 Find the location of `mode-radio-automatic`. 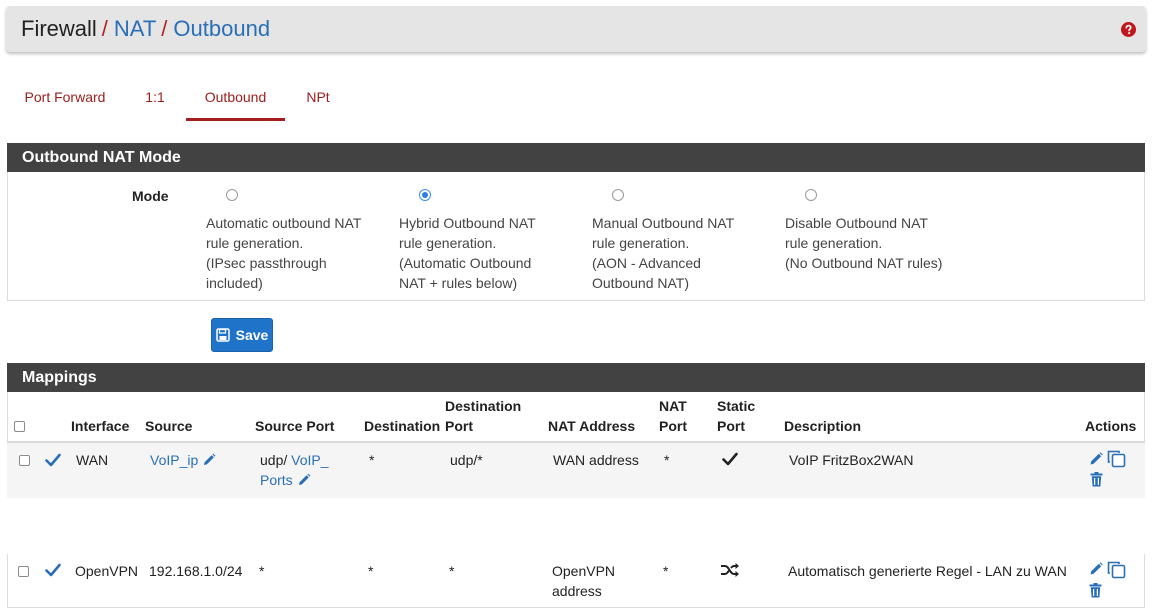

mode-radio-automatic is located at coordinates (232, 195).